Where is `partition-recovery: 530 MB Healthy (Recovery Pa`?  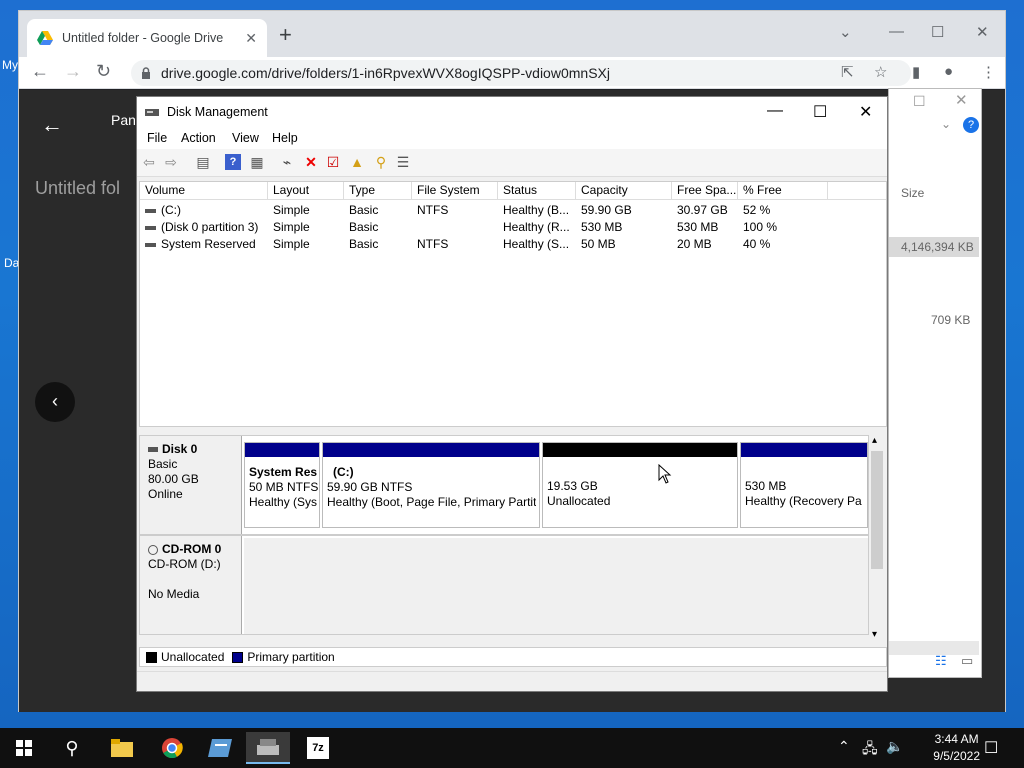
partition-recovery: 530 MB Healthy (Recovery Pa is located at coordinates (804, 485).